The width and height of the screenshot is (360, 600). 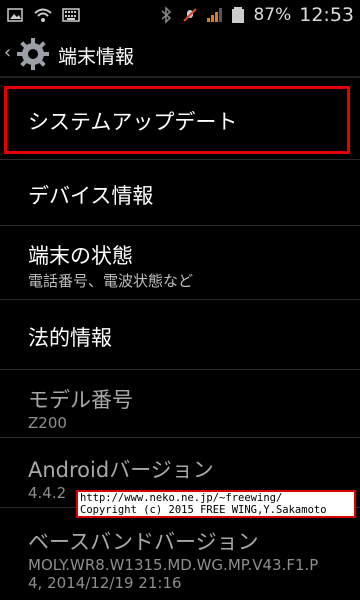 I want to click on item-title: モデル番号, so click(x=80, y=400).